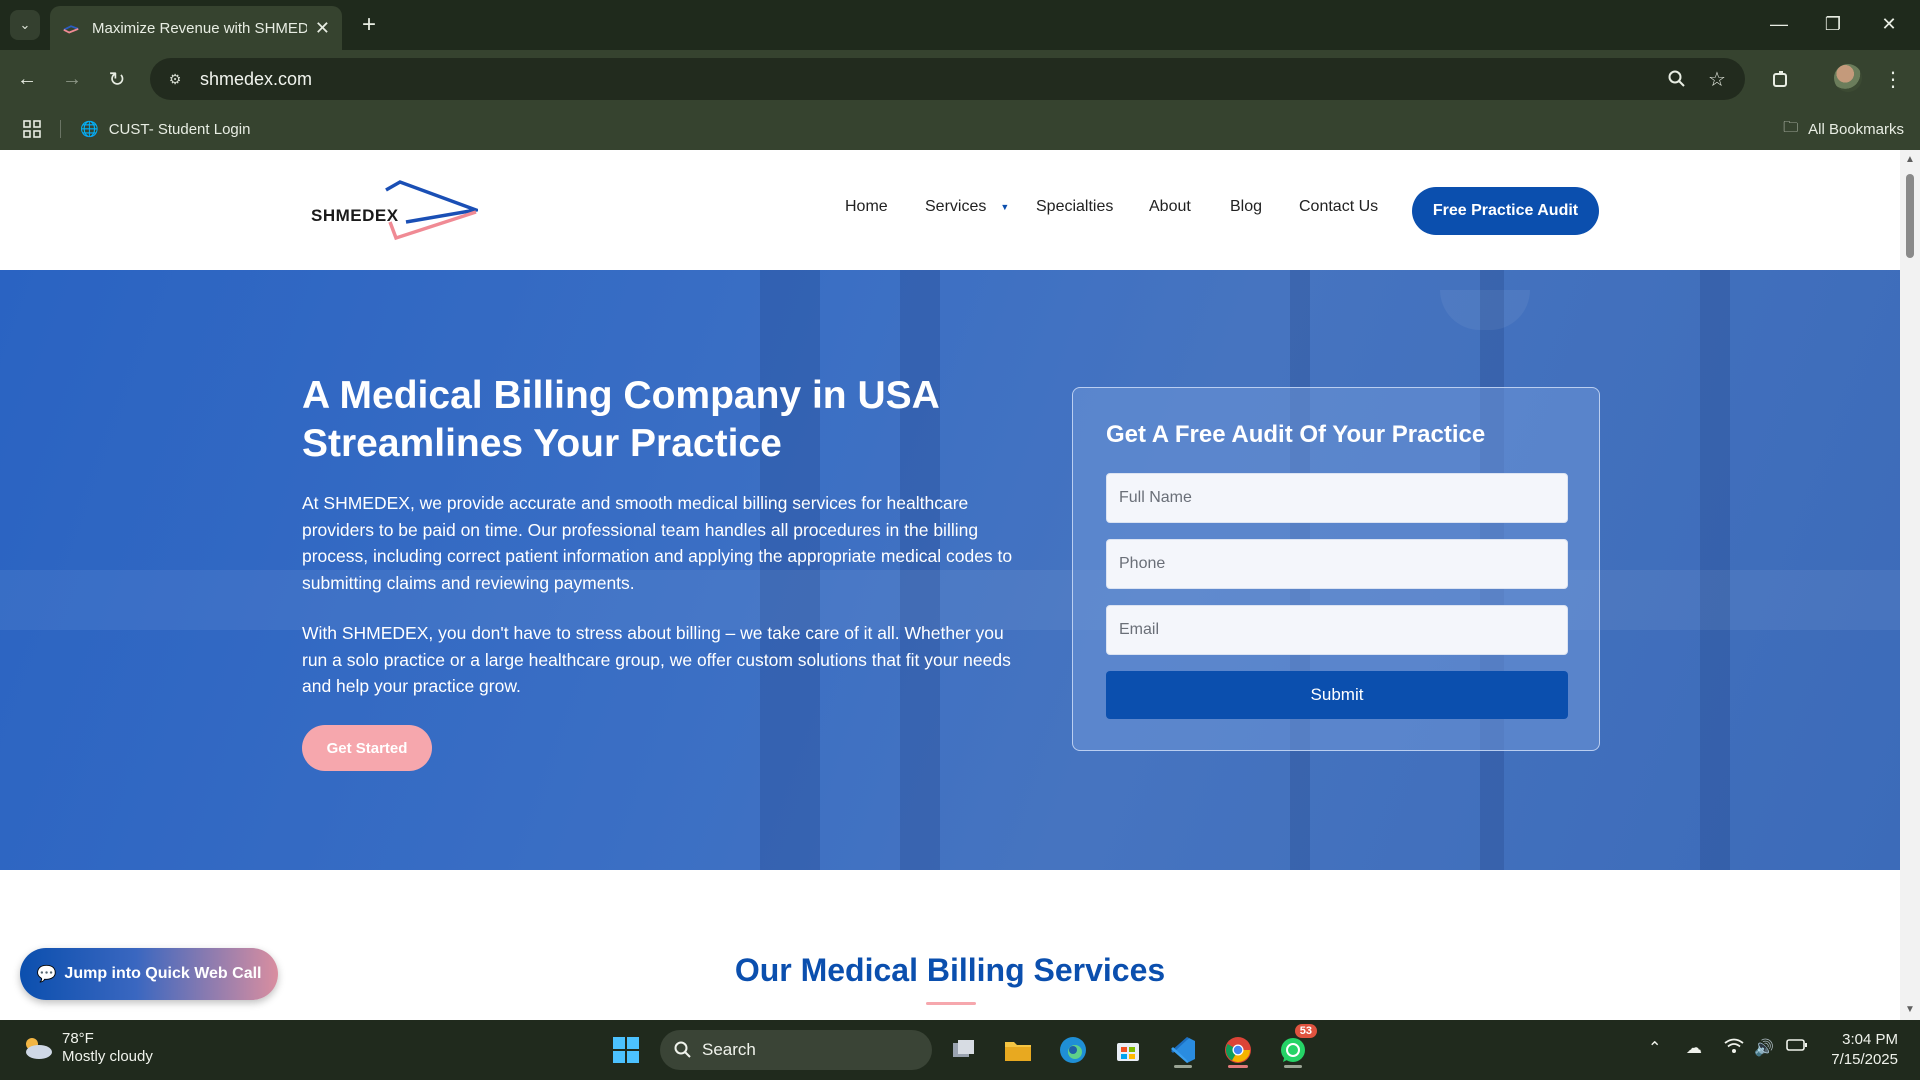 The height and width of the screenshot is (1080, 1920). Describe the element at coordinates (1005, 207) in the screenshot. I see `chevron-down-icon: ▼` at that location.